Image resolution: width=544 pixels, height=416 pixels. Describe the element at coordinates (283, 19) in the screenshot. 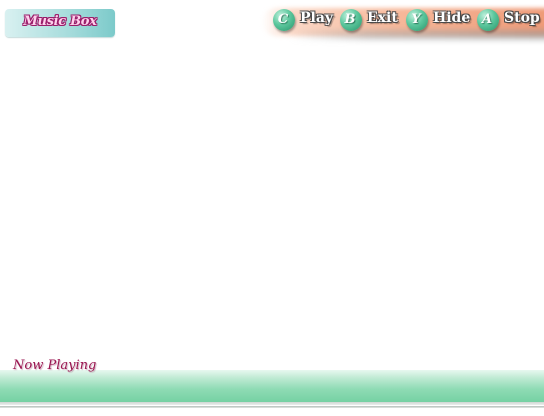

I see `c-button-letter: C` at that location.